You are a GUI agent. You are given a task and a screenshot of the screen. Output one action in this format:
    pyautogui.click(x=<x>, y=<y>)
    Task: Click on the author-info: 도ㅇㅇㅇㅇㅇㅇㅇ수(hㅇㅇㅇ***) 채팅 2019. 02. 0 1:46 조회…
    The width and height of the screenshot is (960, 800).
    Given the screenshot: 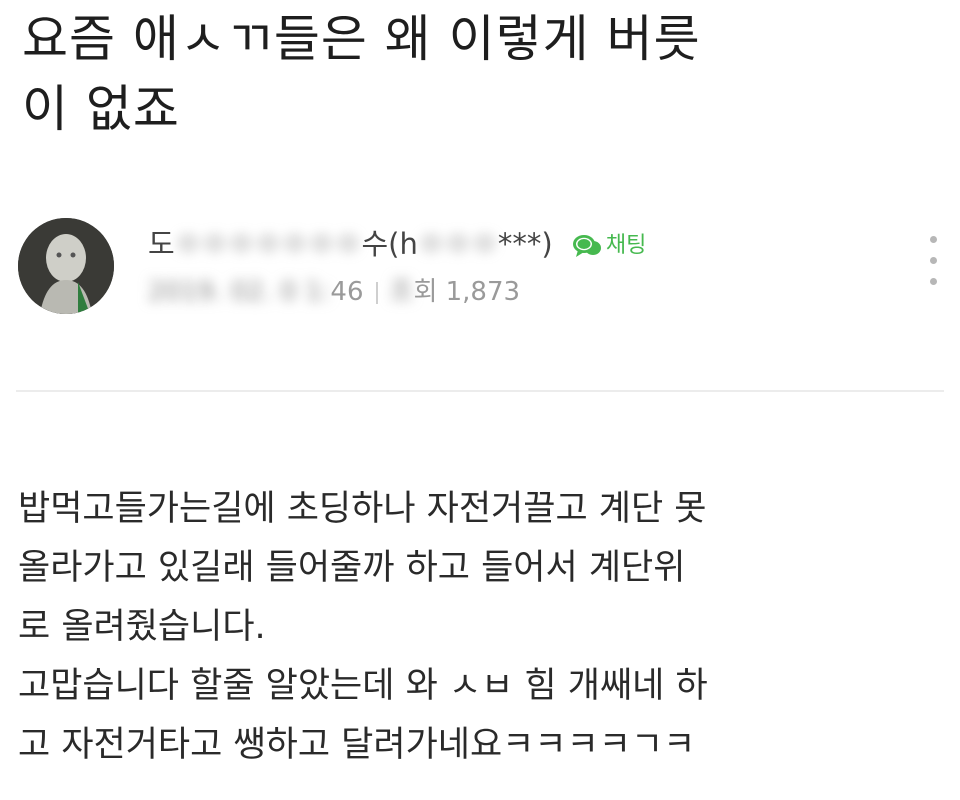 What is the action you would take?
    pyautogui.click(x=483, y=269)
    